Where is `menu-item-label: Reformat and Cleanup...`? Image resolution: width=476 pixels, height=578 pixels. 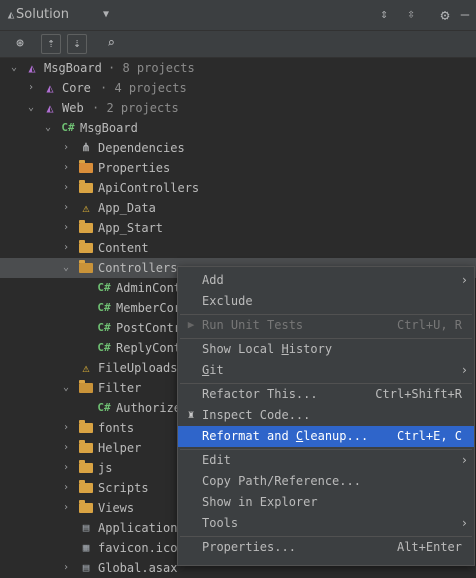 menu-item-label: Reformat and Cleanup... is located at coordinates (285, 436).